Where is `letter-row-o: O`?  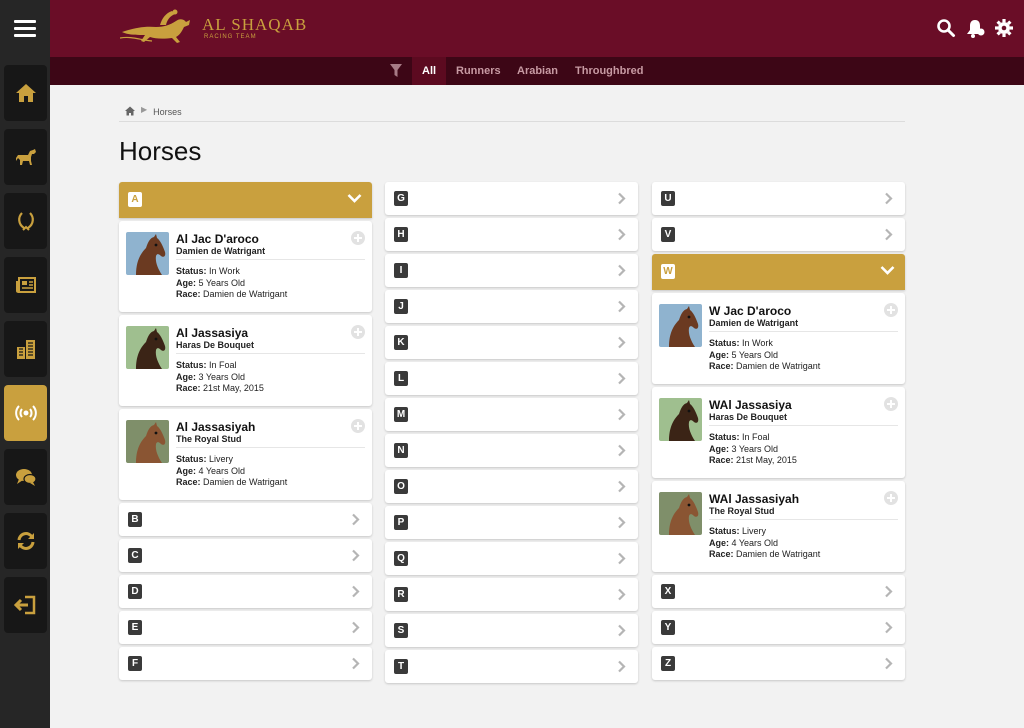 letter-row-o: O is located at coordinates (511, 486).